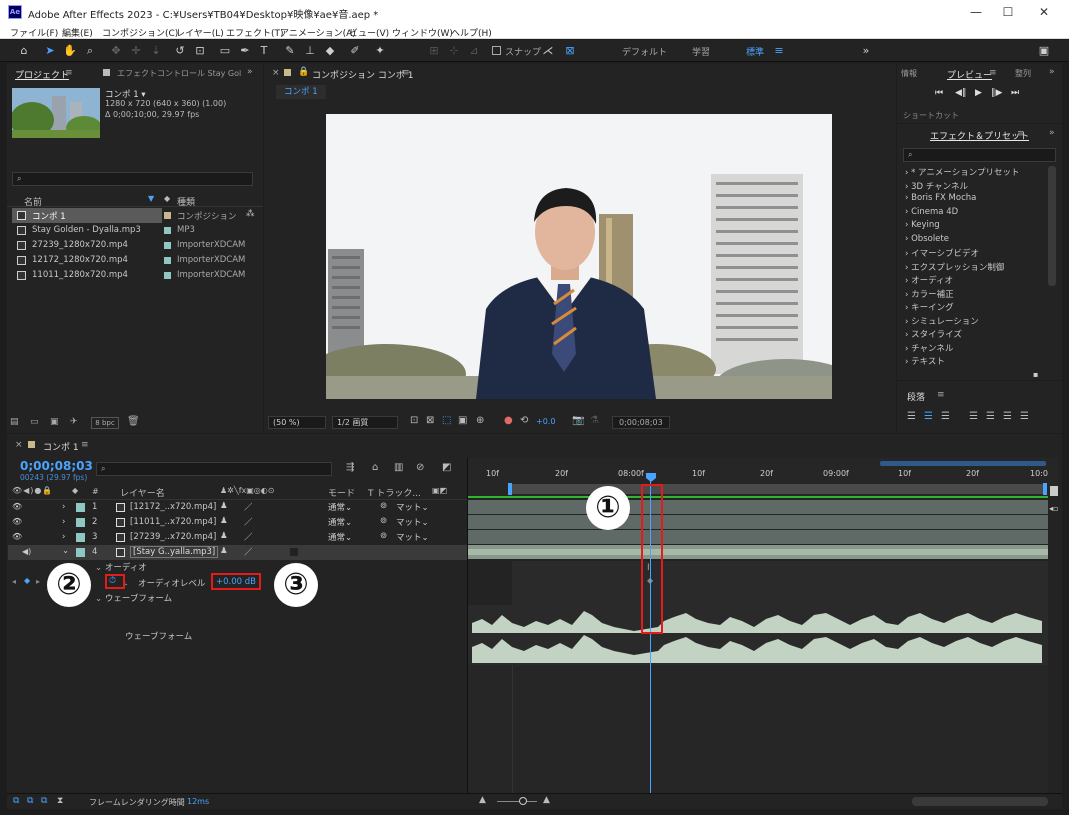  What do you see at coordinates (133, 421) in the screenshot?
I see `trash-icon: 🗑` at bounding box center [133, 421].